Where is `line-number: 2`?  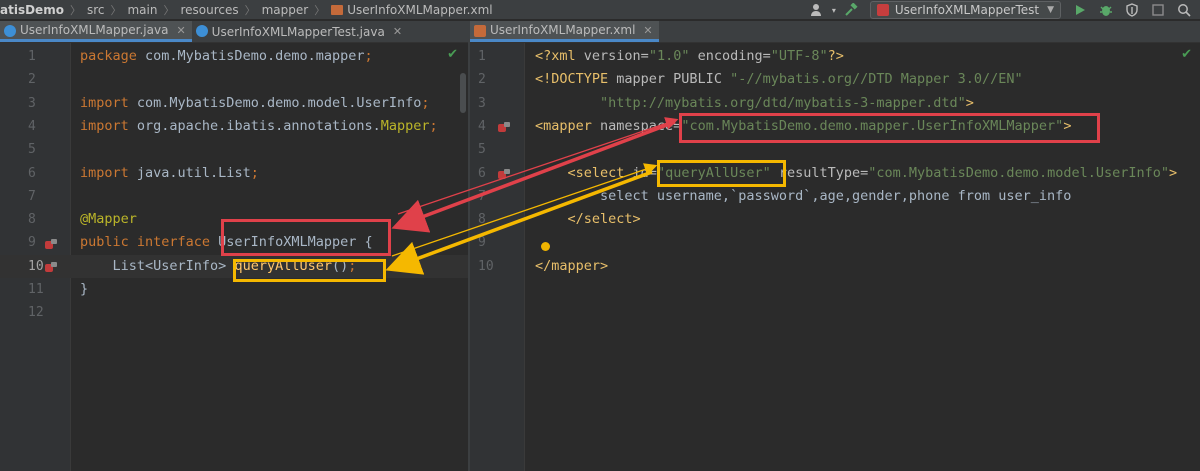
line-number: 2 is located at coordinates (32, 80).